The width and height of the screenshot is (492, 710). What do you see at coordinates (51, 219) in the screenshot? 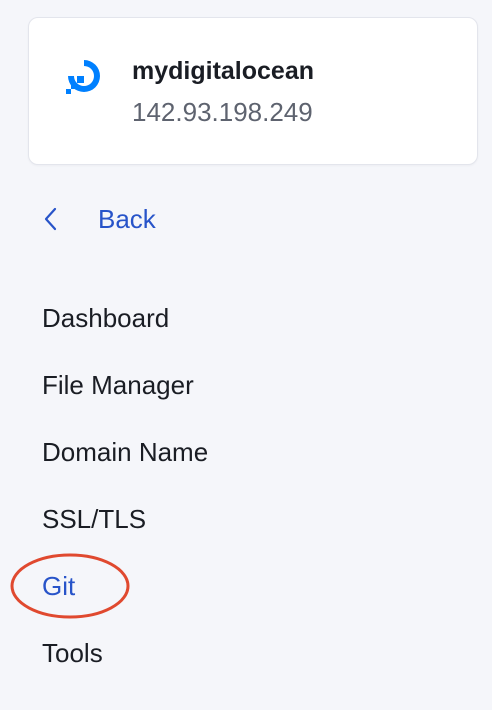
I see `chevron-left-icon` at bounding box center [51, 219].